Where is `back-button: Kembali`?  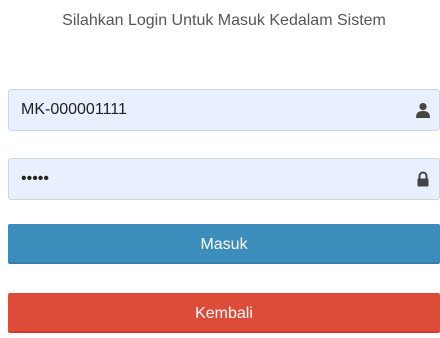
back-button: Kembali is located at coordinates (224, 313).